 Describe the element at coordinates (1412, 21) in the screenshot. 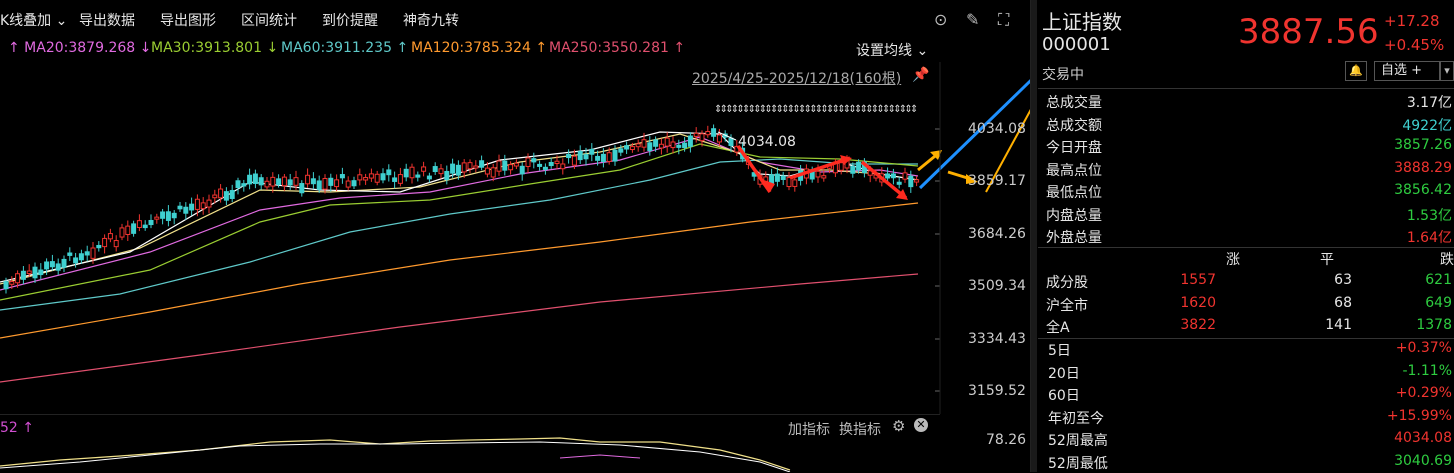

I see `index-change: +17.28` at that location.